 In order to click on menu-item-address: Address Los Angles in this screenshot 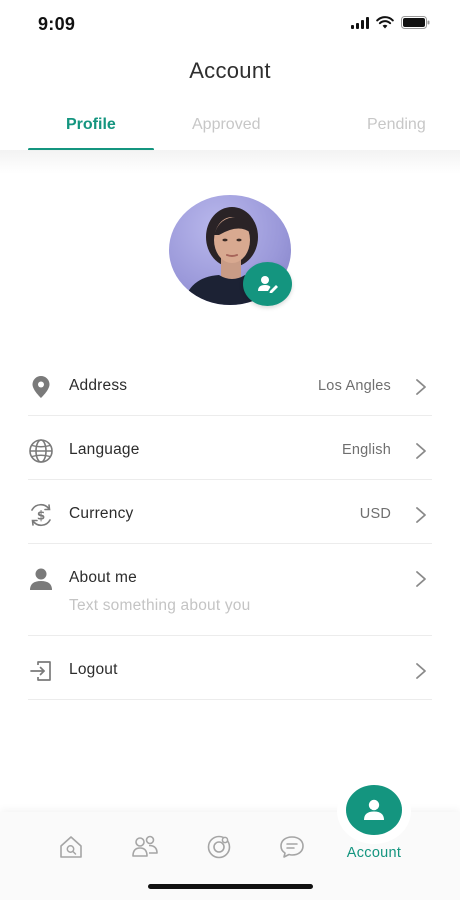, I will do `click(230, 384)`.